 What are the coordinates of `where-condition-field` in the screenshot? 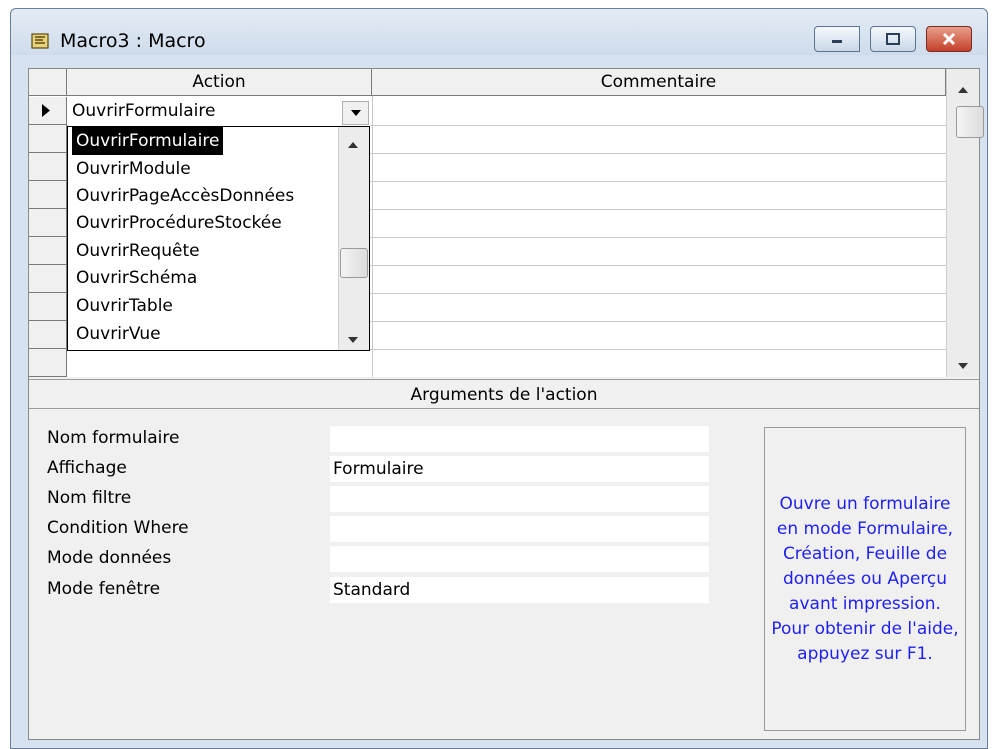 It's located at (519, 529).